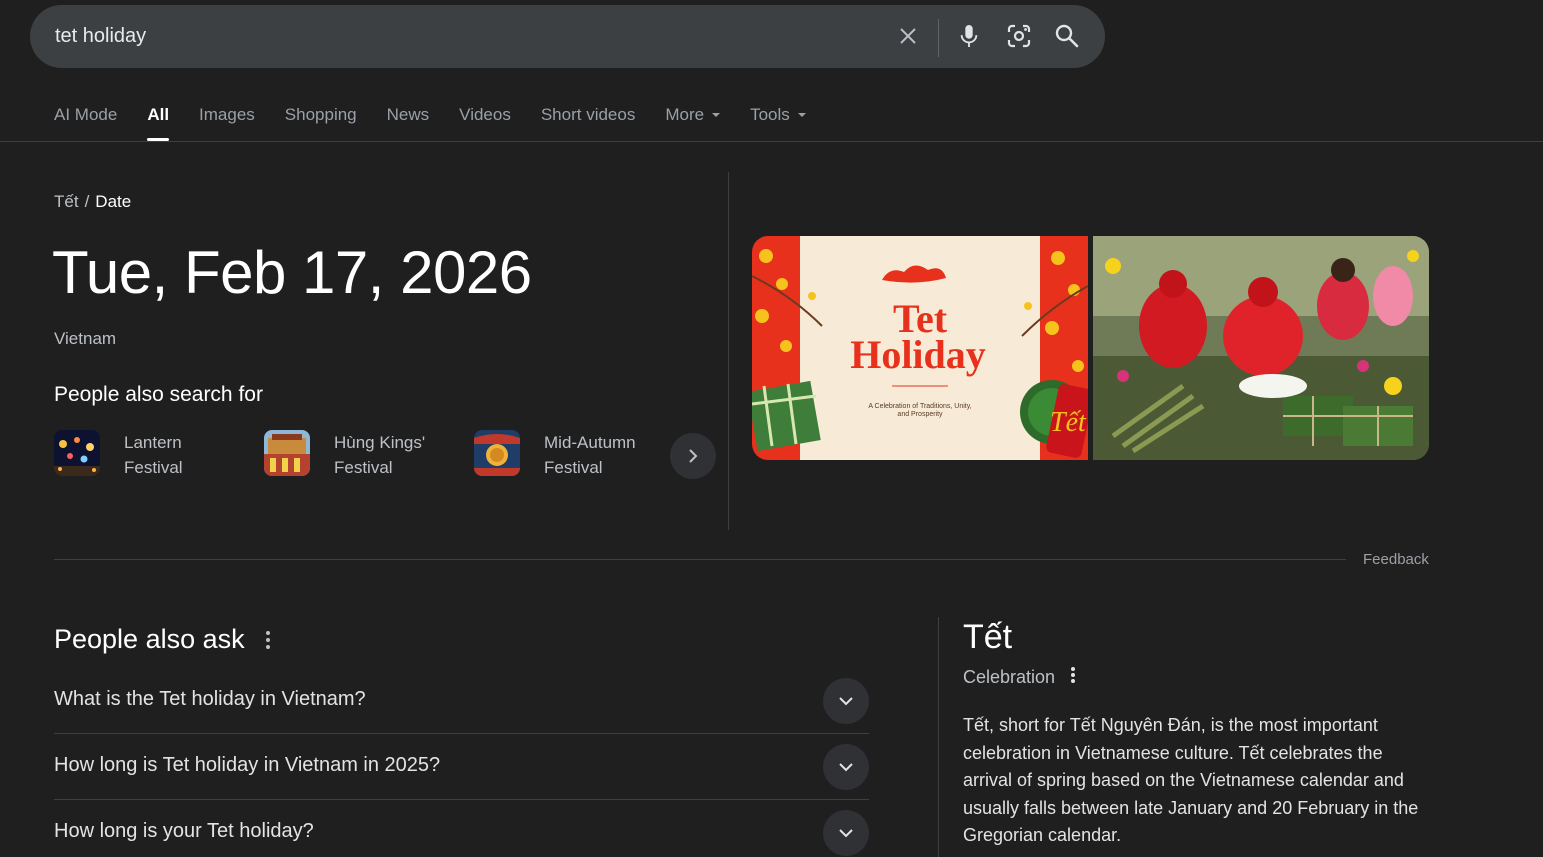 Image resolution: width=1543 pixels, height=857 pixels. Describe the element at coordinates (497, 453) in the screenshot. I see `mid-autumn-festival-thumbnail` at that location.